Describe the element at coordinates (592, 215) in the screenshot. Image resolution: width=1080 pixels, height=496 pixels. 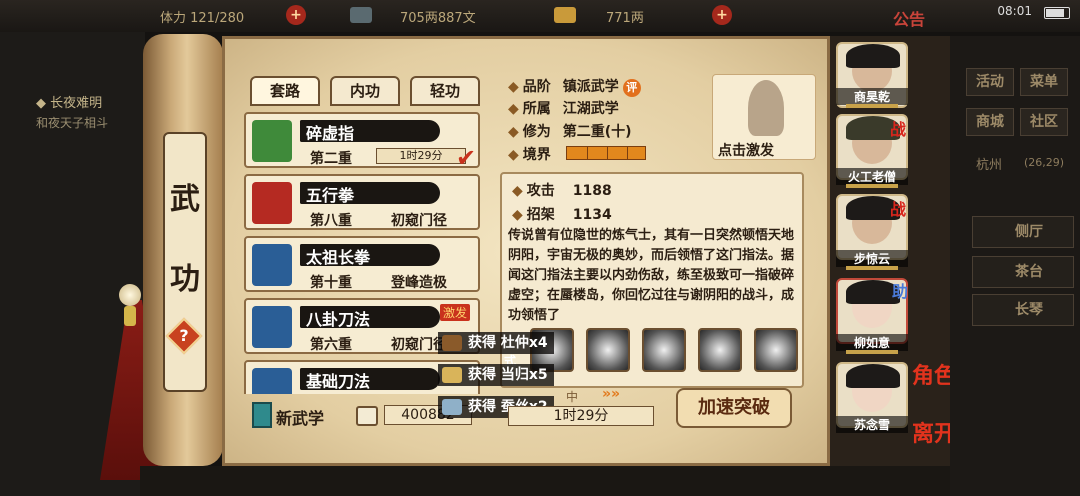
I see `parry-value: 1134` at that location.